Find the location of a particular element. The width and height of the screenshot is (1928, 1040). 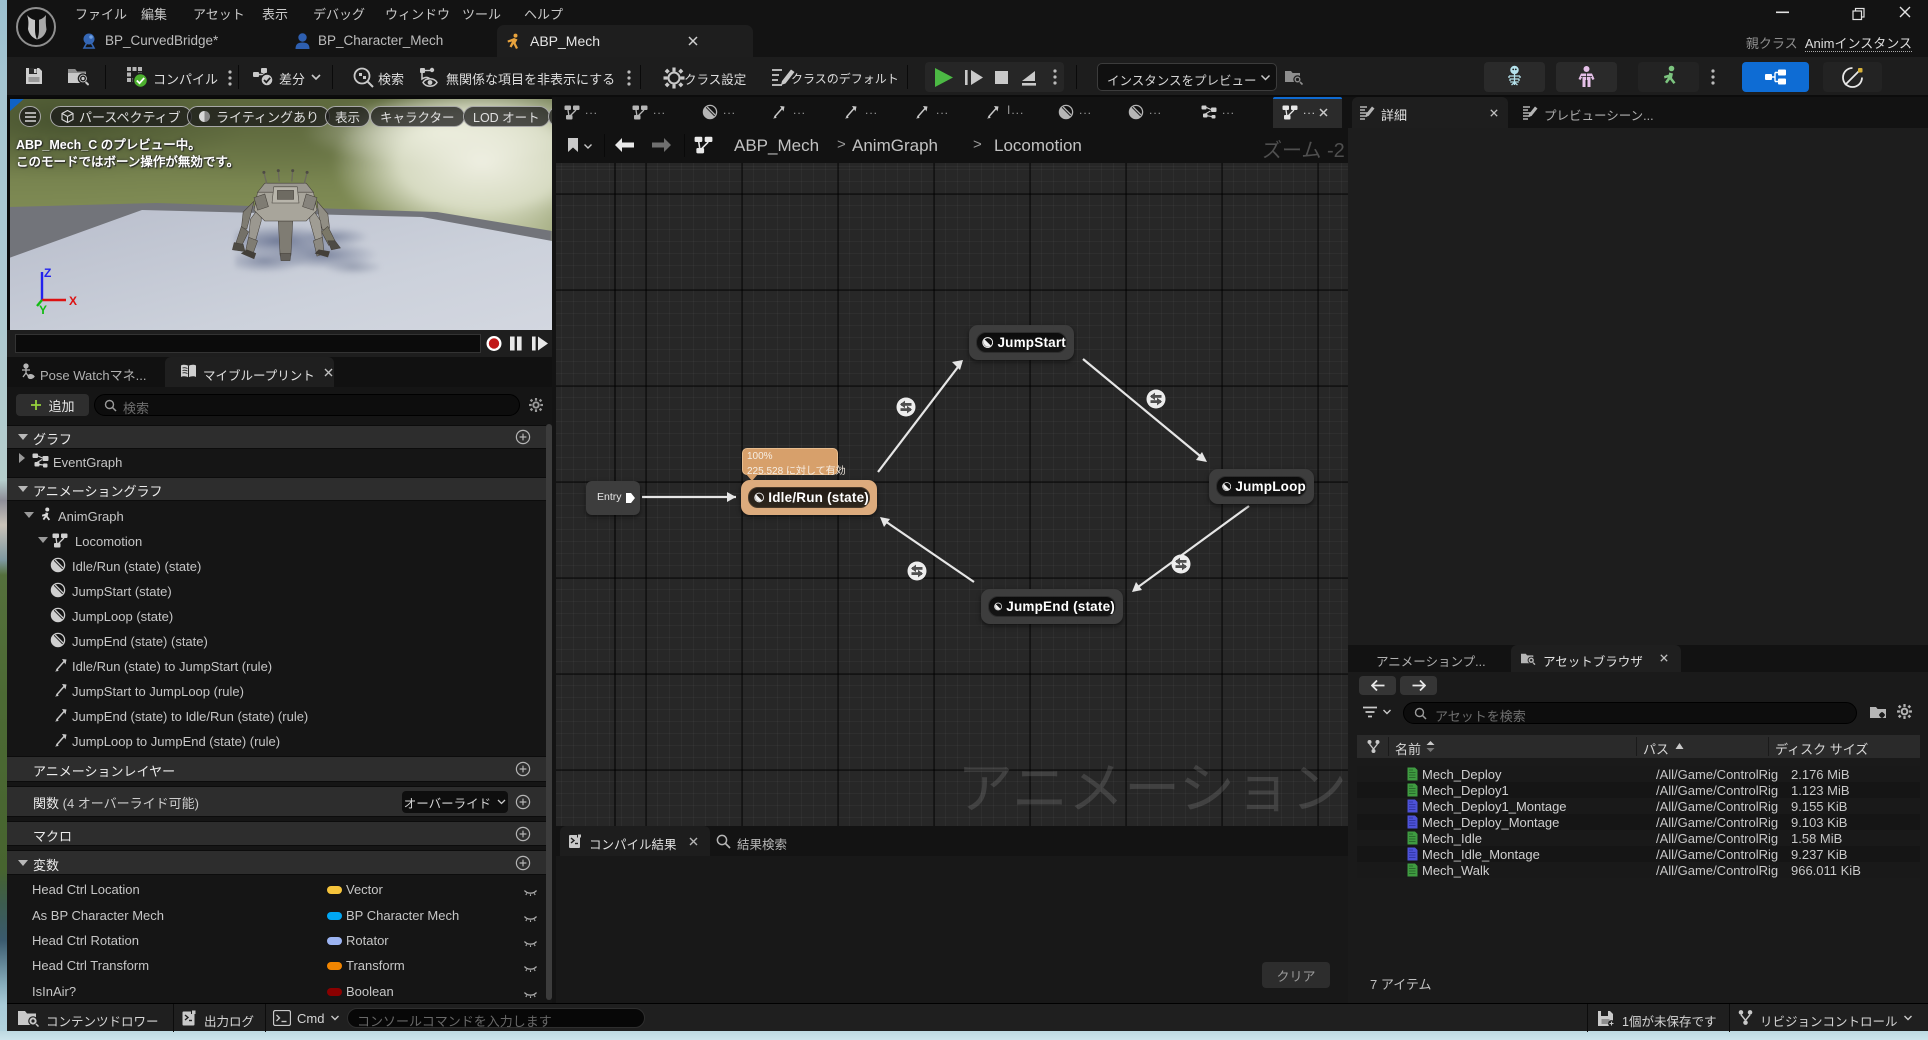

svg-text: Z is located at coordinates (47, 273).